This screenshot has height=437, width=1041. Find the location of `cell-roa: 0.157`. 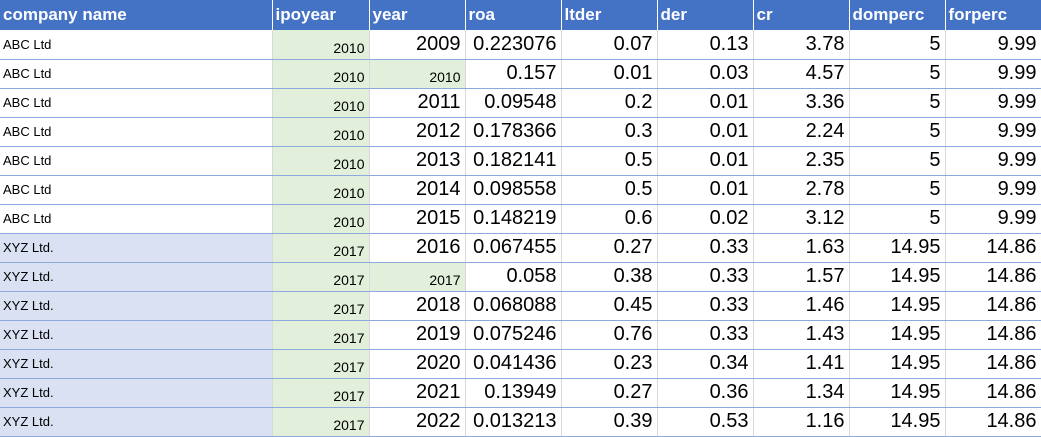

cell-roa: 0.157 is located at coordinates (513, 74).